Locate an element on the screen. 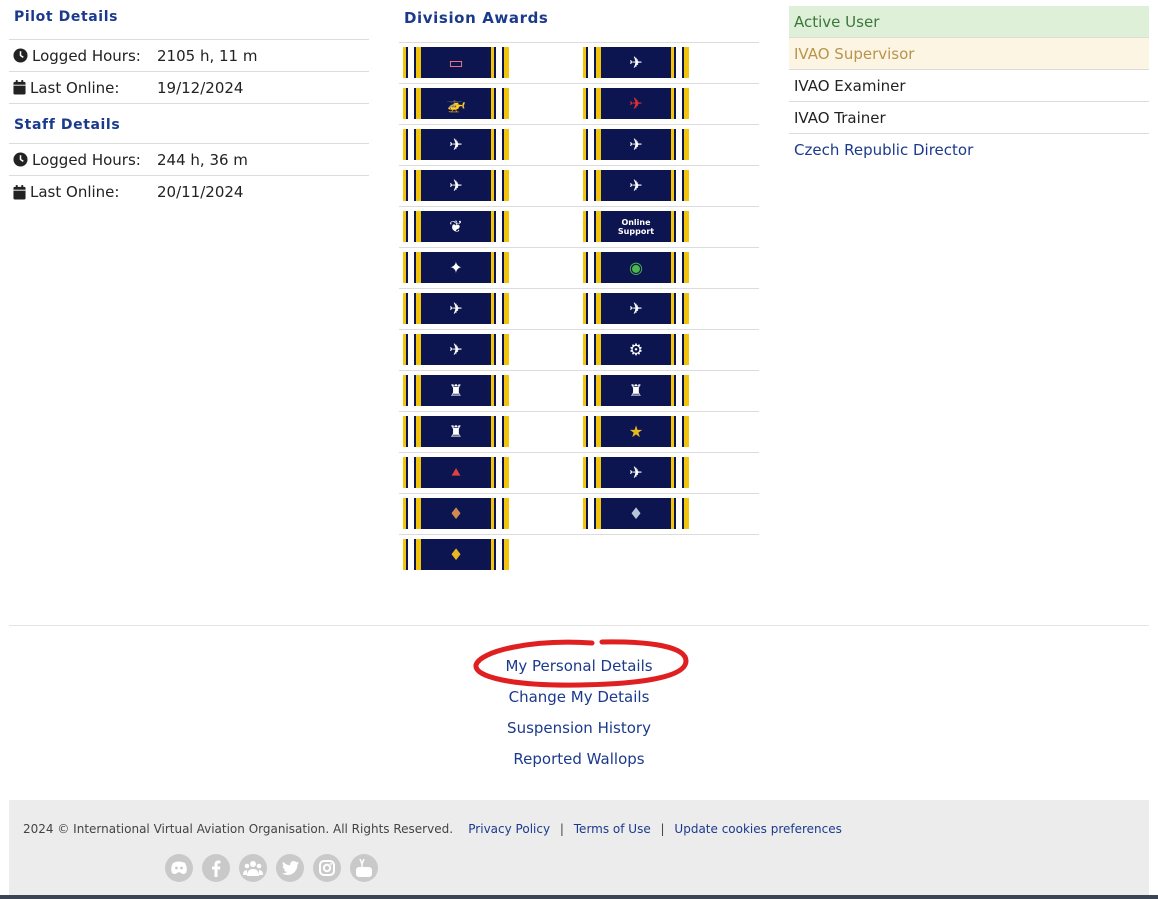 This screenshot has height=899, width=1158. award-ribbon: ❦ is located at coordinates (456, 226).